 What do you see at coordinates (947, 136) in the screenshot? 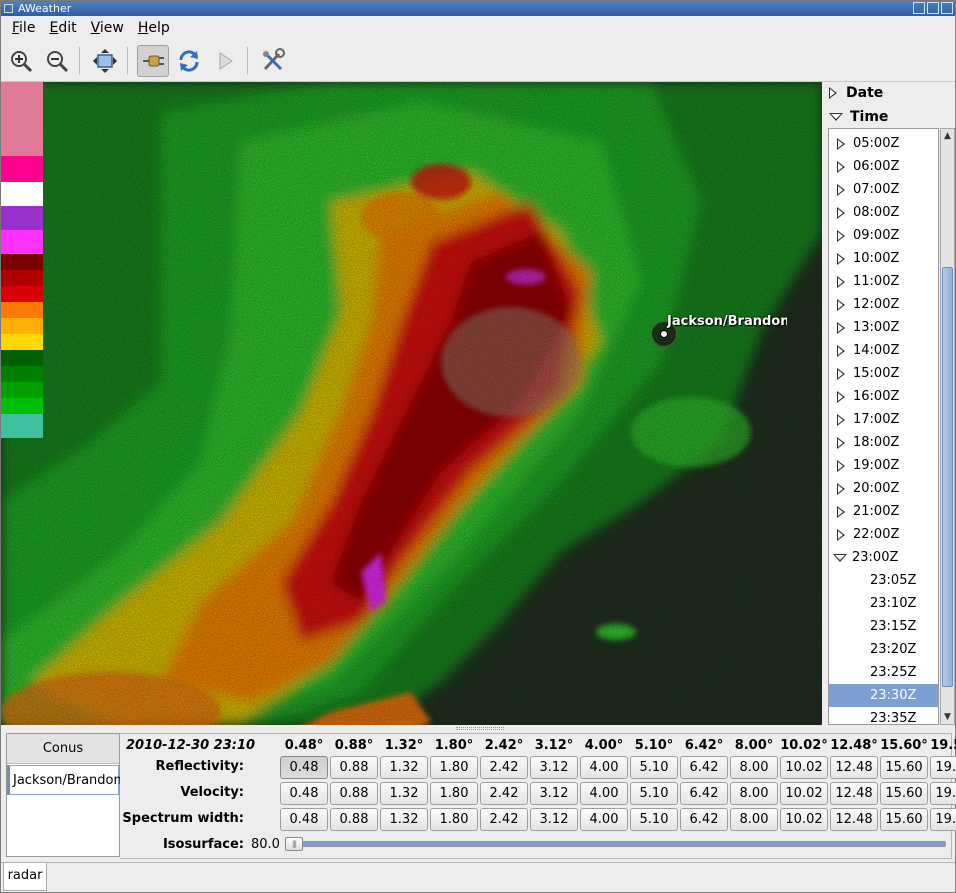
I see `scroll-up-icon: ▲` at bounding box center [947, 136].